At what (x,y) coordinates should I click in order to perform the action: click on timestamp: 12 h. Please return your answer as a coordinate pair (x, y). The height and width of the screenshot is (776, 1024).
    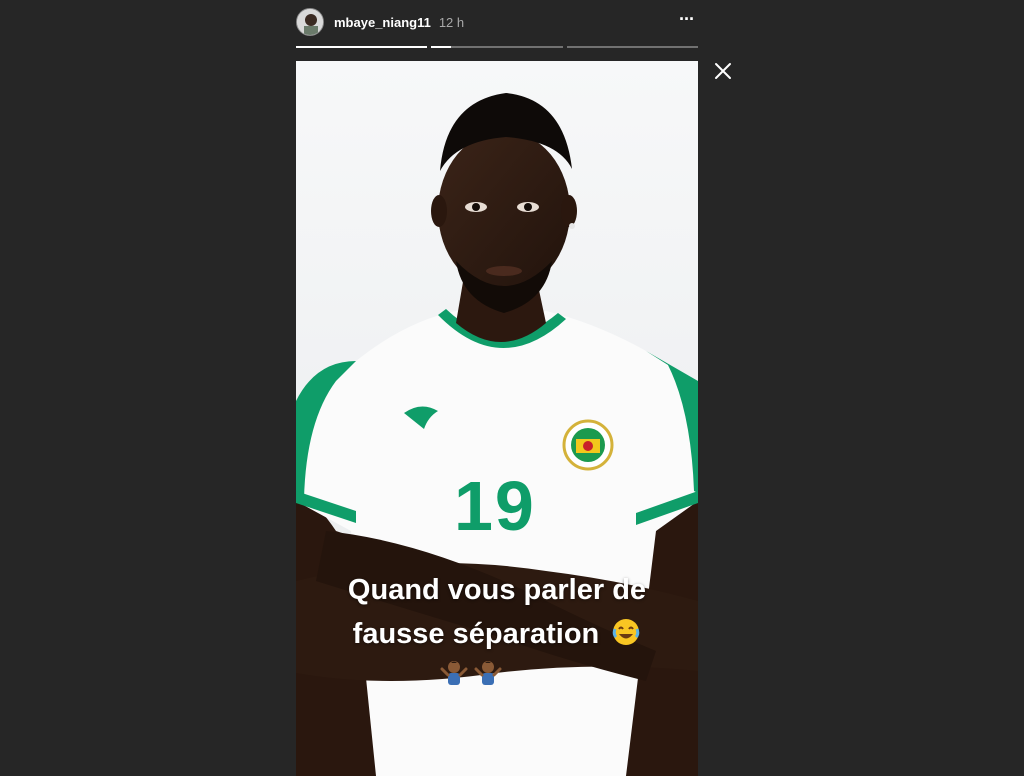
    Looking at the image, I should click on (451, 22).